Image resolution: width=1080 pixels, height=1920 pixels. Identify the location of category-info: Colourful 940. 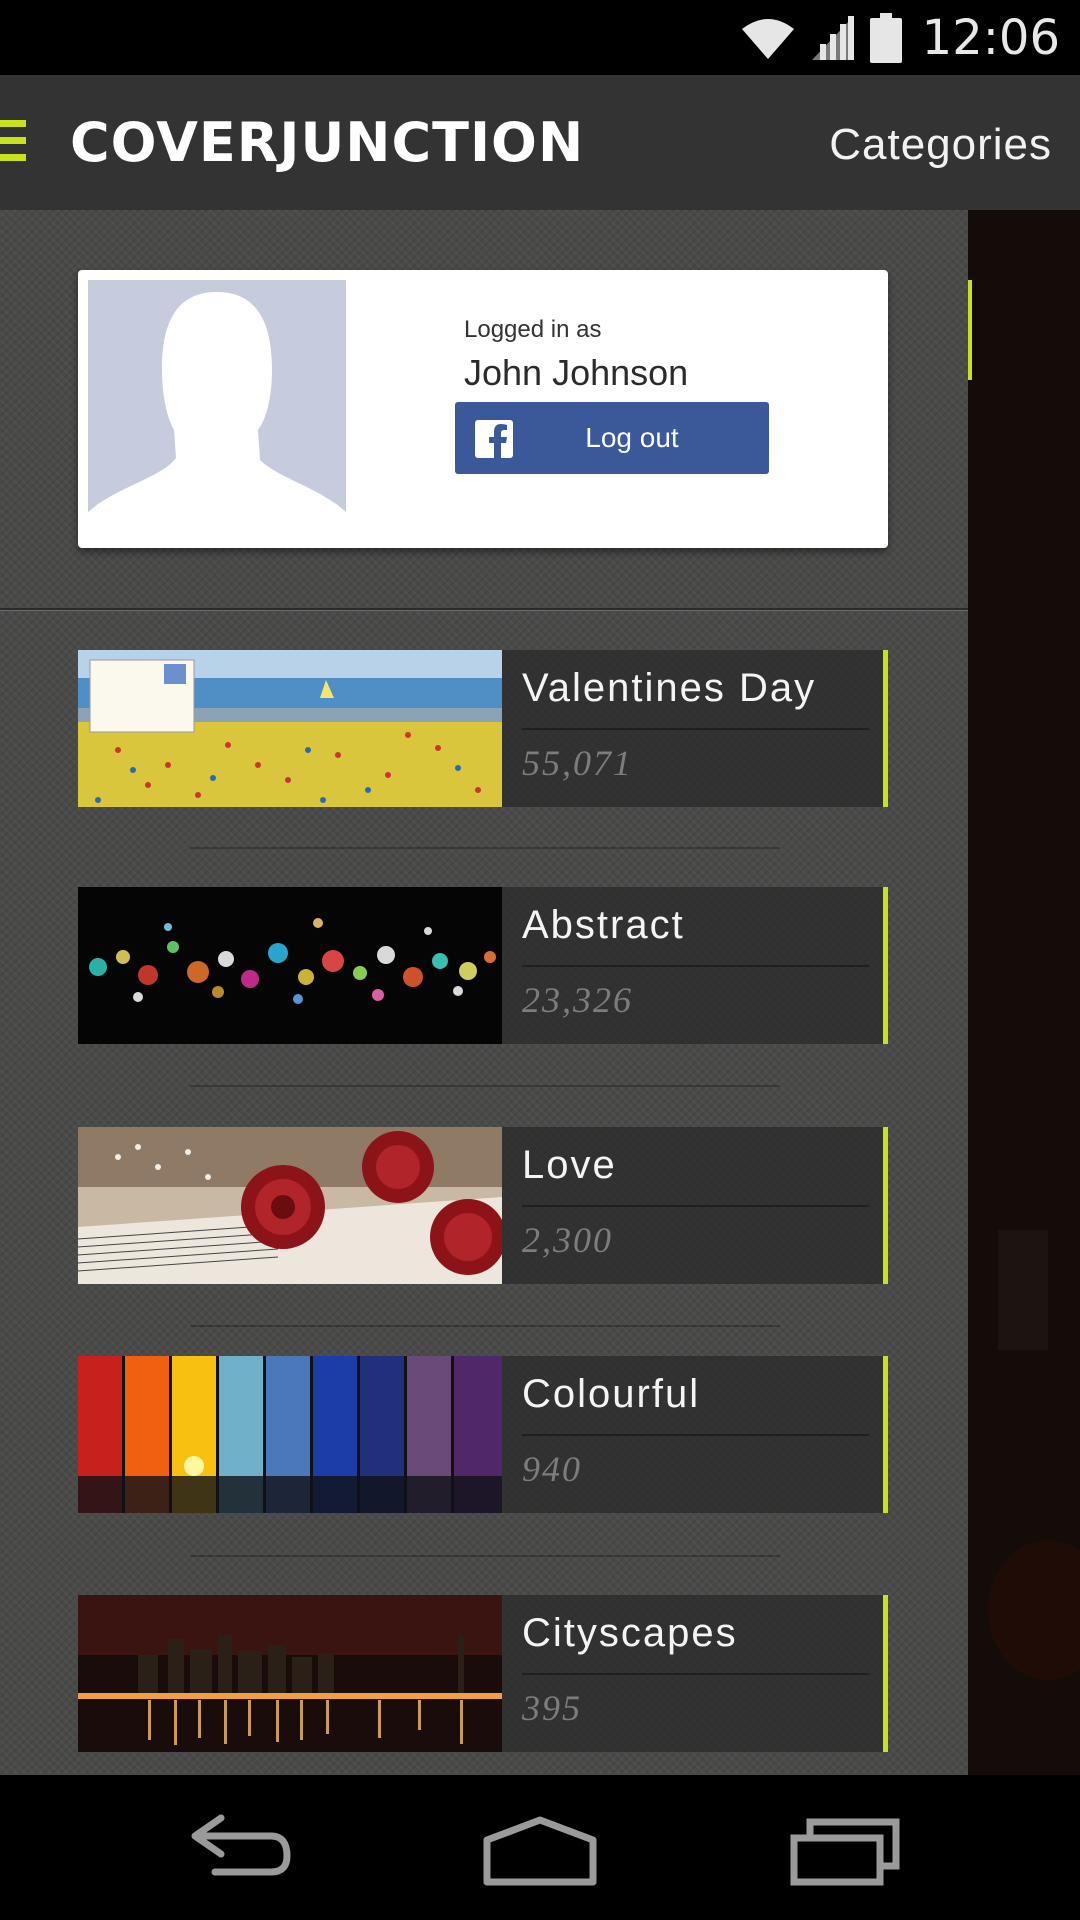
(695, 1434).